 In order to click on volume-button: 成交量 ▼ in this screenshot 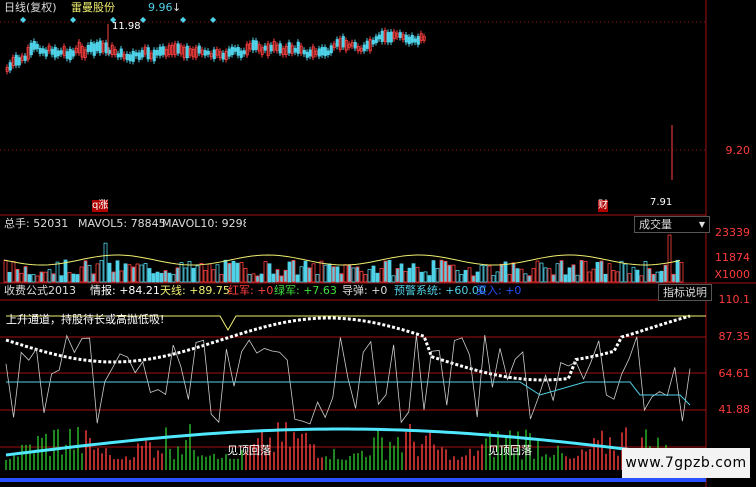, I will do `click(672, 224)`.